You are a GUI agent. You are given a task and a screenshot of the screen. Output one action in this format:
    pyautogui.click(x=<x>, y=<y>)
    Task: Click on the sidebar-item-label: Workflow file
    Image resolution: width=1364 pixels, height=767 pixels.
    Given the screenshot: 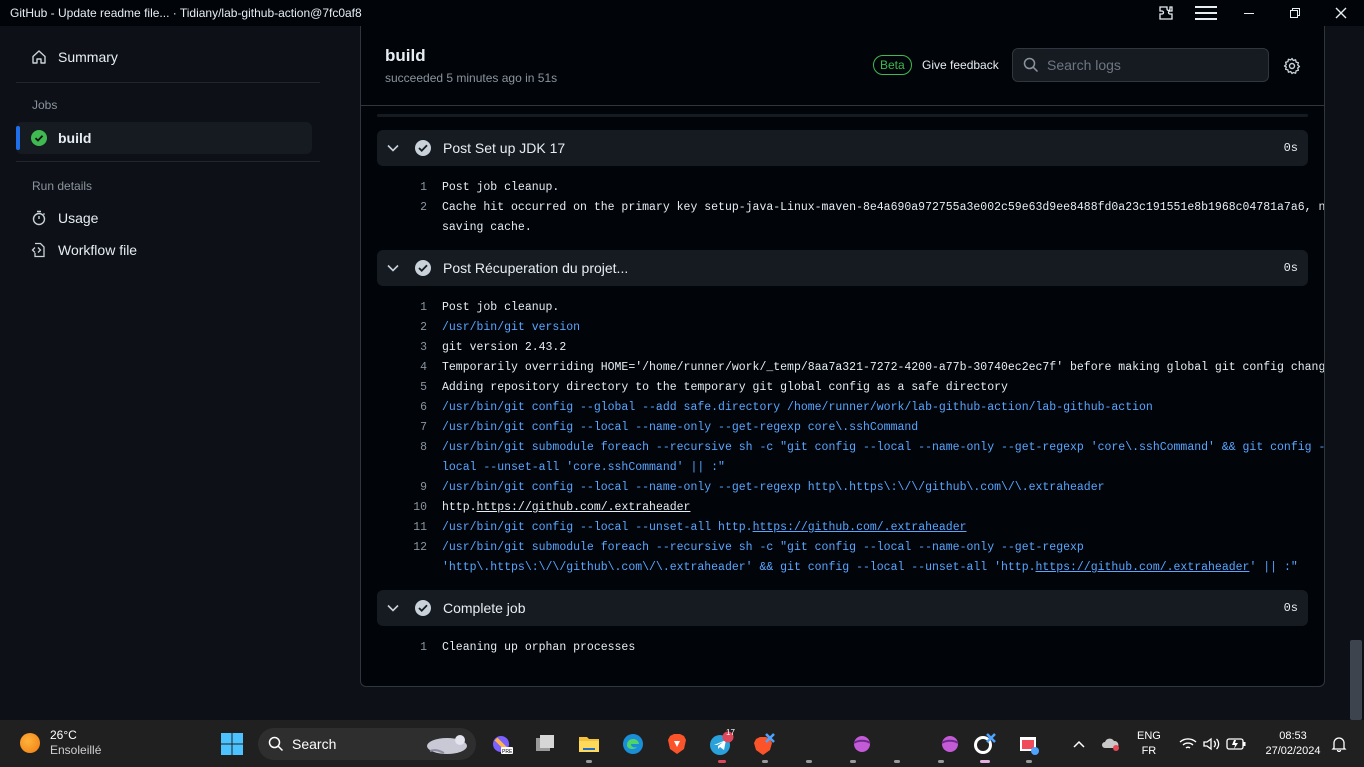 What is the action you would take?
    pyautogui.click(x=98, y=250)
    